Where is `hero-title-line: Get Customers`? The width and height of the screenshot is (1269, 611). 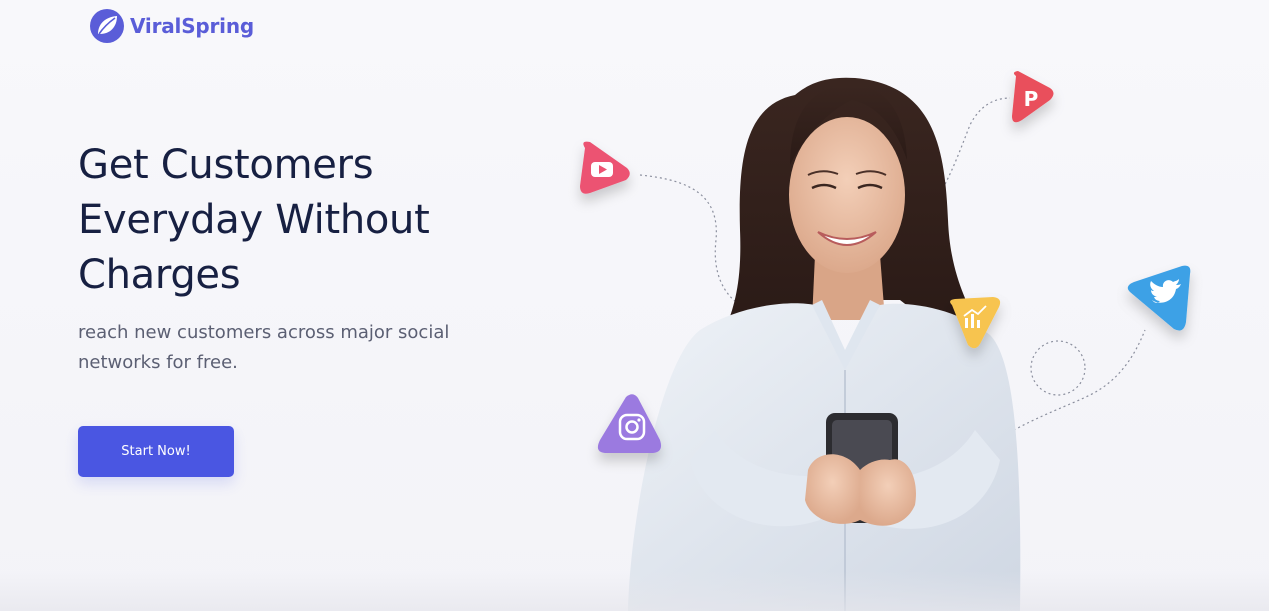
hero-title-line: Get Customers is located at coordinates (226, 165).